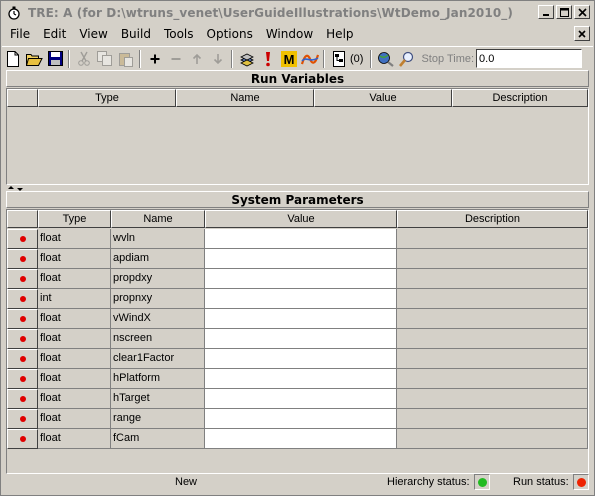 The height and width of the screenshot is (496, 595). What do you see at coordinates (134, 34) in the screenshot?
I see `menu-build: Build` at bounding box center [134, 34].